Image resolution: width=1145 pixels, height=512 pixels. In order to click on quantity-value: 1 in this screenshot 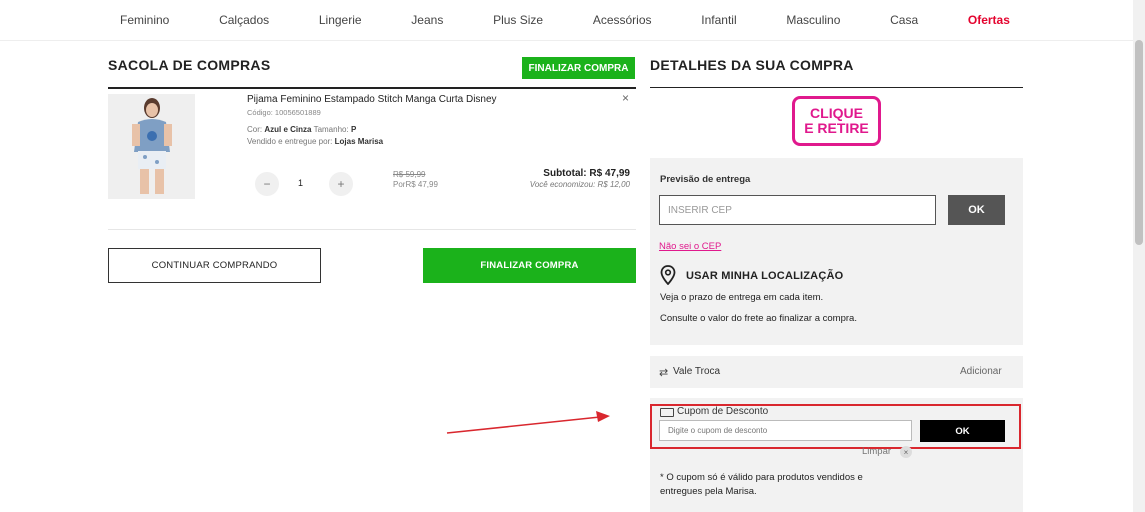, I will do `click(301, 183)`.